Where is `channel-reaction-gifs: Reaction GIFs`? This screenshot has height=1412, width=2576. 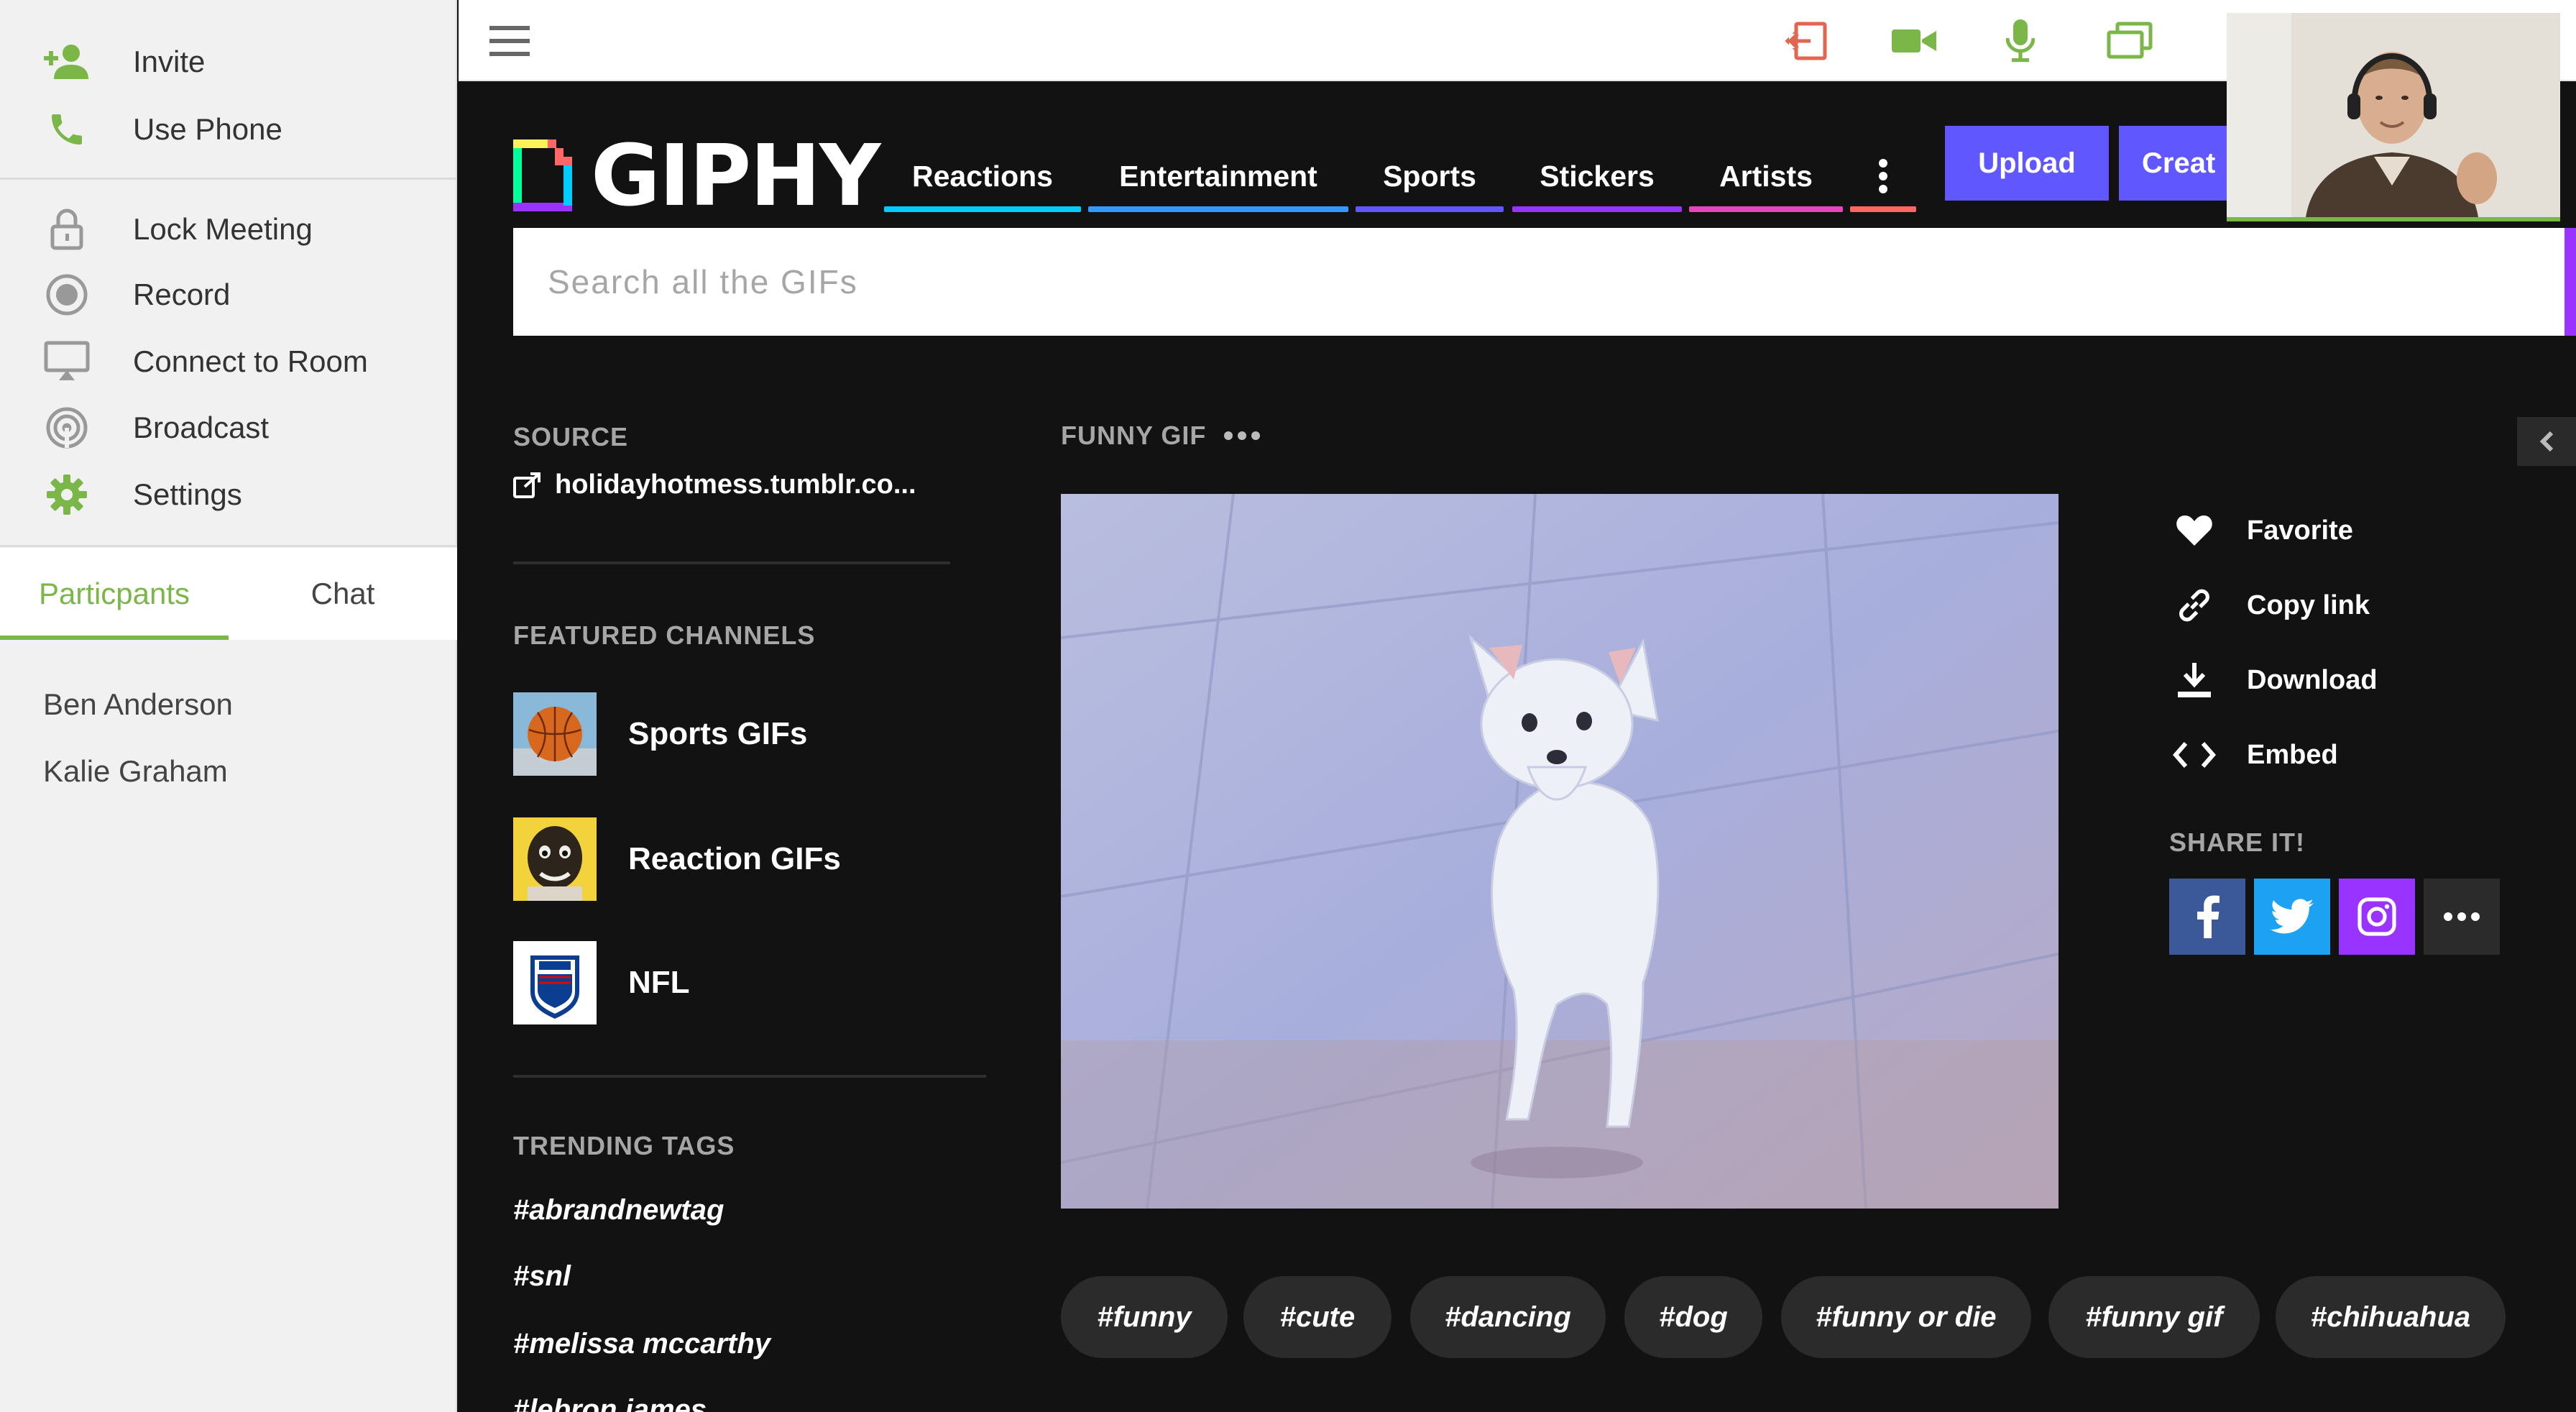
channel-reaction-gifs: Reaction GIFs is located at coordinates (677, 859).